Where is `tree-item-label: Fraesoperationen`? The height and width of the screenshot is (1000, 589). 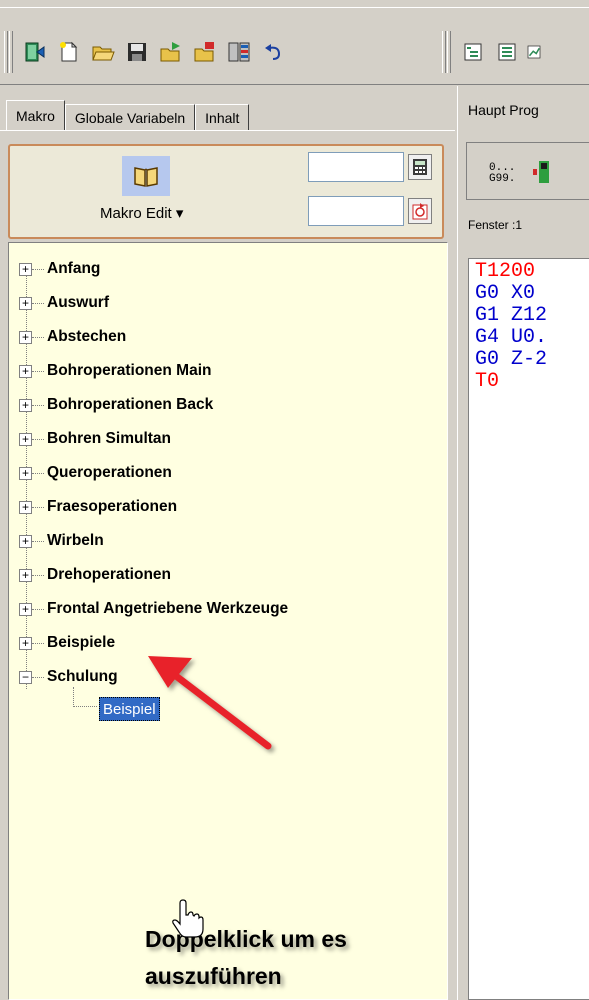
tree-item-label: Fraesoperationen is located at coordinates (112, 506).